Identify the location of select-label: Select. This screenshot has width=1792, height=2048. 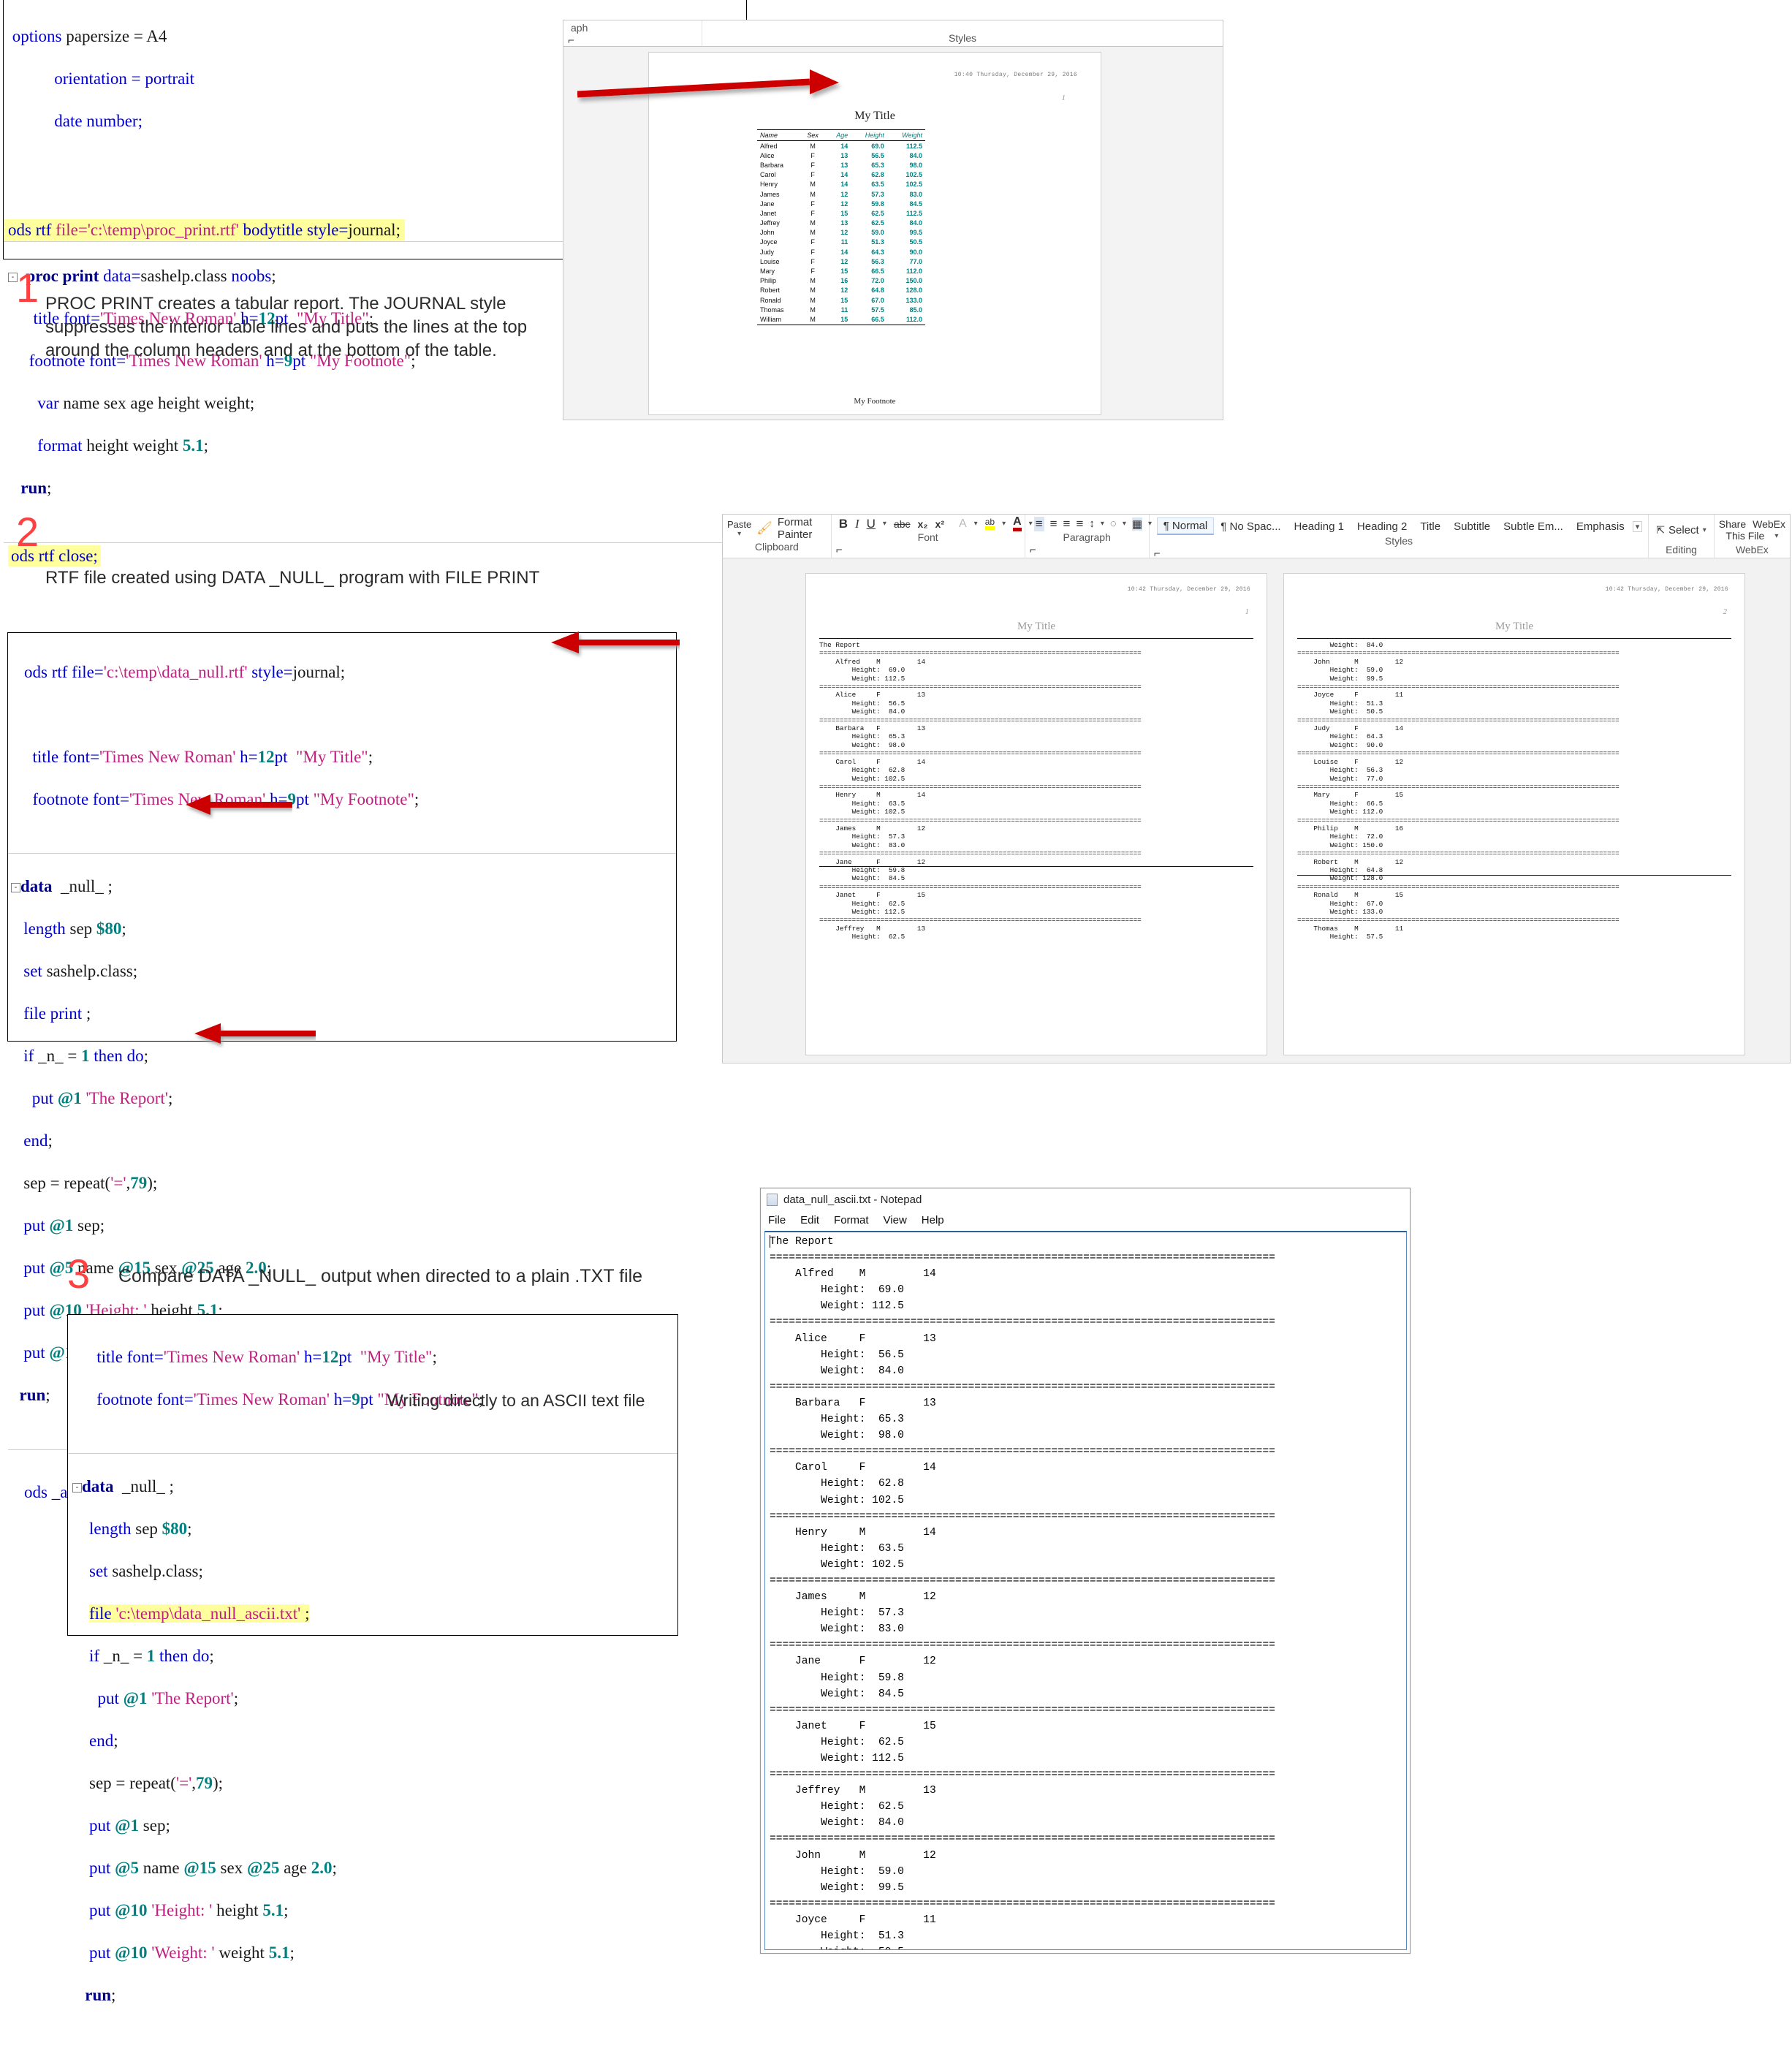
(1683, 530).